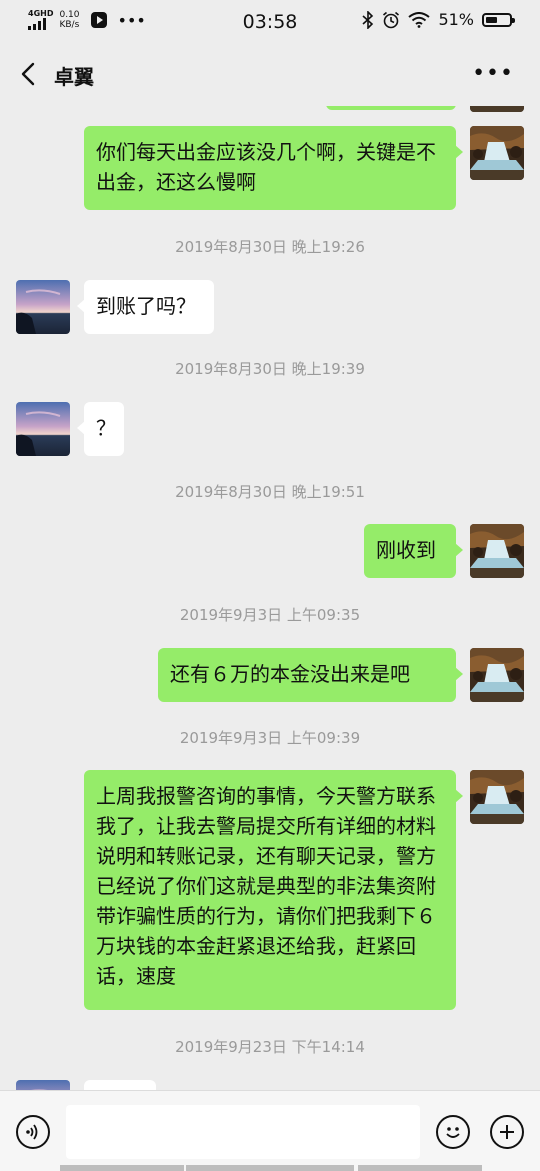 The image size is (540, 1171). I want to click on outgoing-message-bubble: 还有６万的本金没出来是吧, so click(310, 675).